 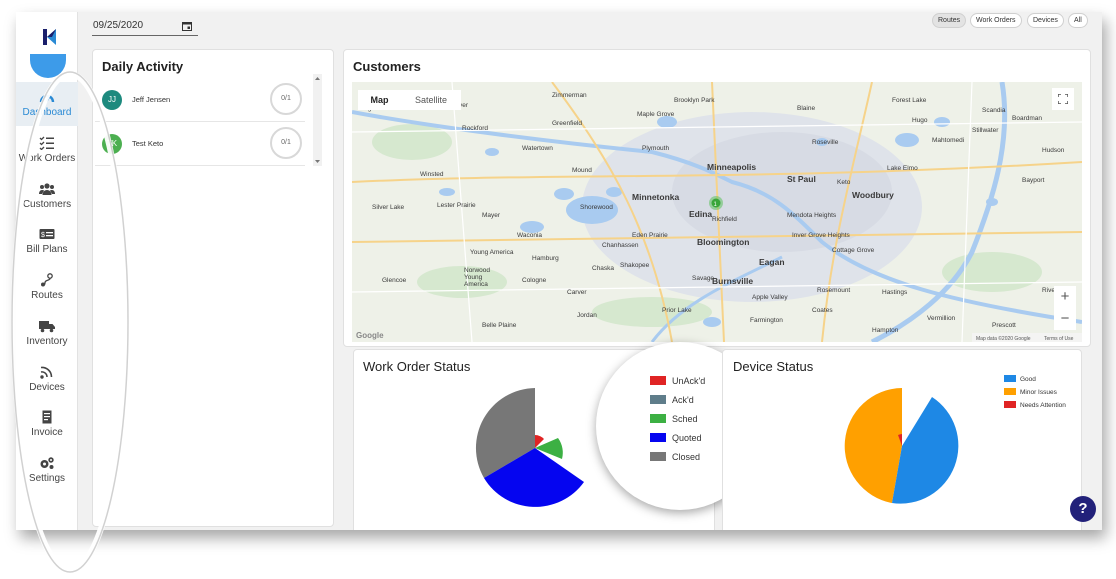 I want to click on svg-text: Cottage Grove, so click(x=853, y=250).